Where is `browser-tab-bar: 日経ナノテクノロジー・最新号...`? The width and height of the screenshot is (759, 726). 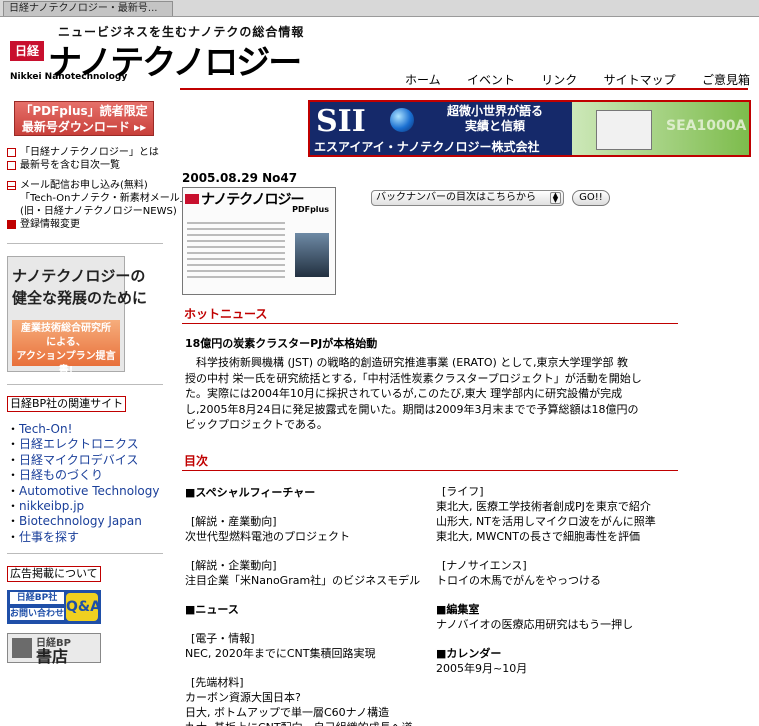
browser-tab-bar: 日経ナノテクノロジー・最新号... is located at coordinates (379, 8).